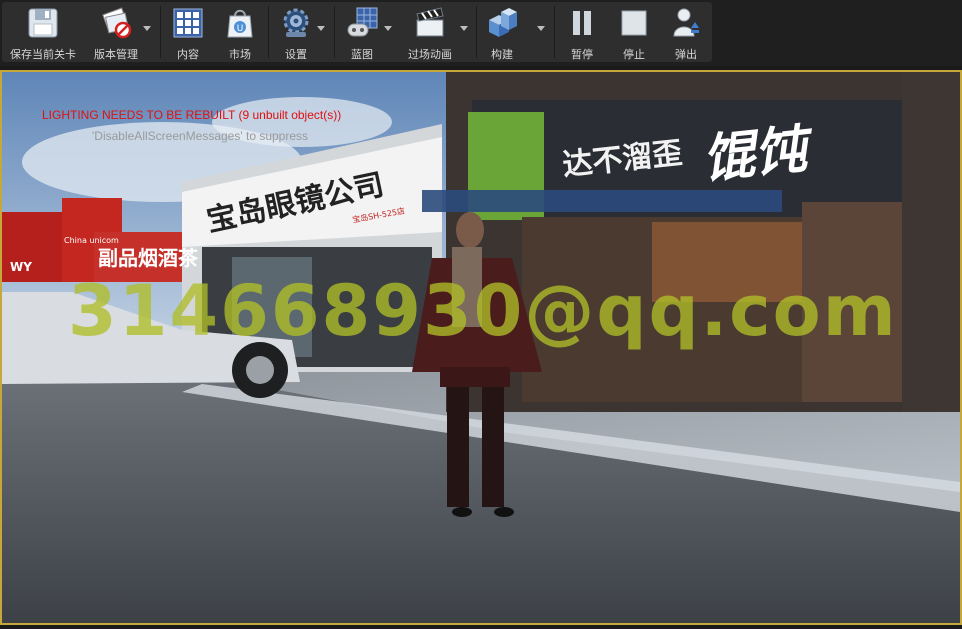 This screenshot has width=962, height=629. Describe the element at coordinates (430, 54) in the screenshot. I see `cinematics-label: 过场动画` at that location.